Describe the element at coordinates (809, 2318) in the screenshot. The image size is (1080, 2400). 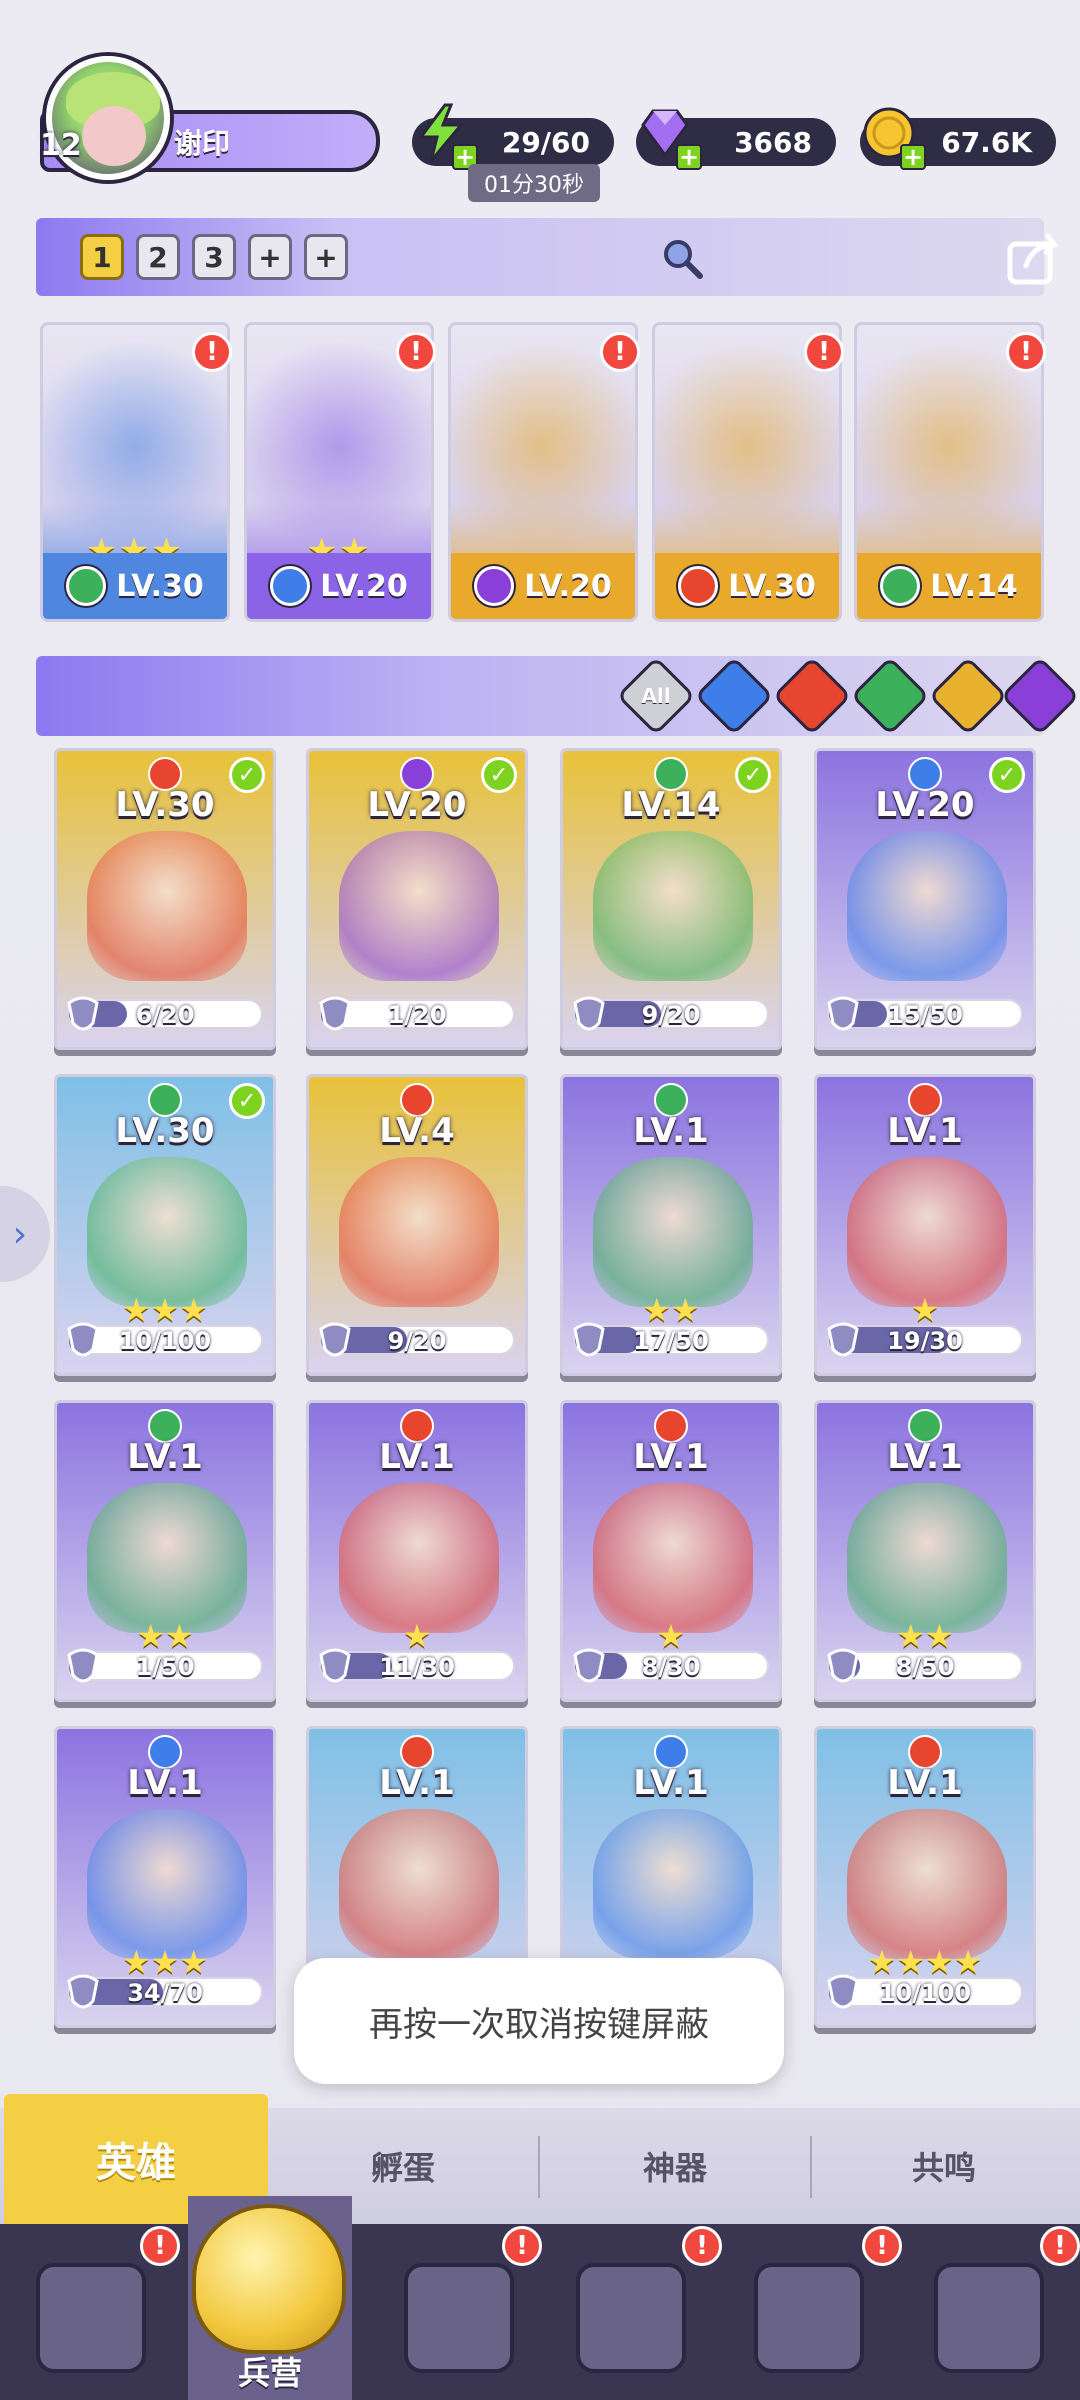
I see `nav-mushroom` at that location.